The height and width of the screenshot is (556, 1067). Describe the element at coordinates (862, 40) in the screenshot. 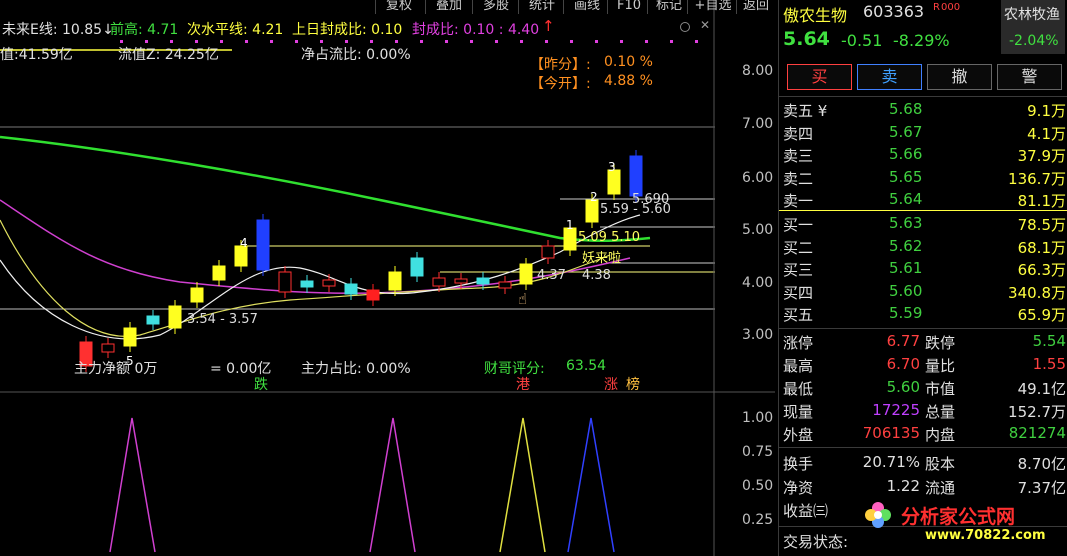

I see `price-change: -0.51` at that location.